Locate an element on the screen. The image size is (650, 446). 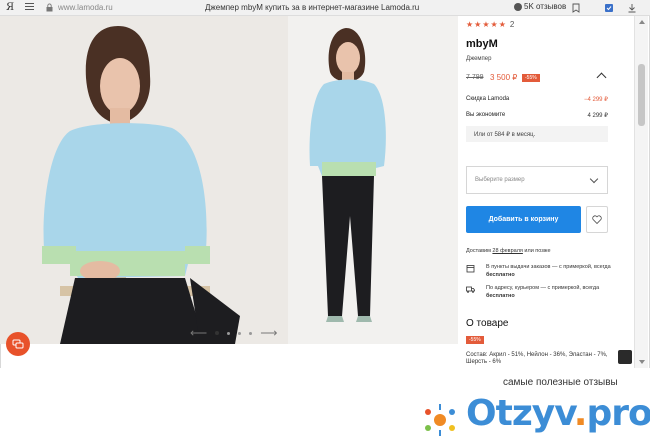
add-to-cart-button: Добавить в корзину is located at coordinates (523, 219).